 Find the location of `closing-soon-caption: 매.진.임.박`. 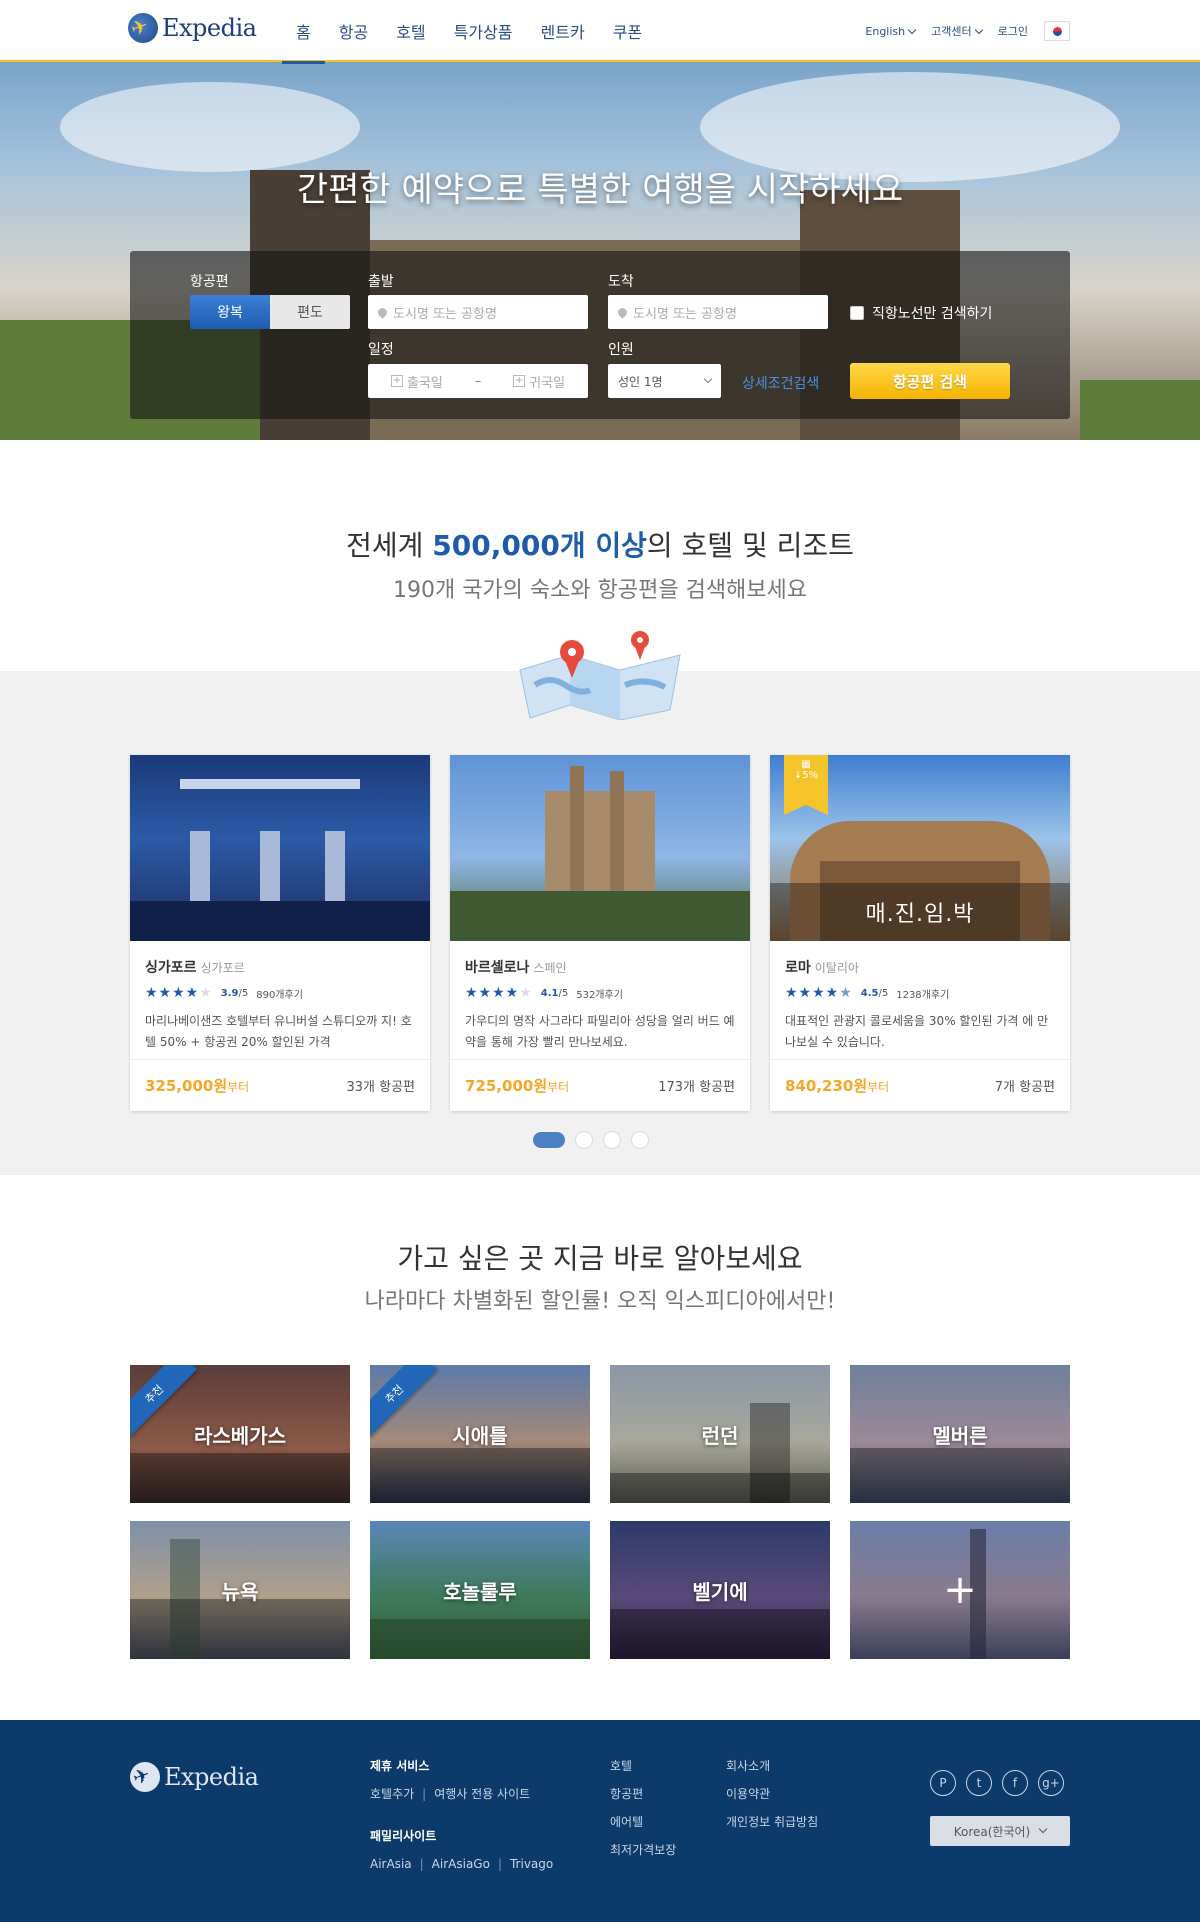

closing-soon-caption: 매.진.임.박 is located at coordinates (920, 912).